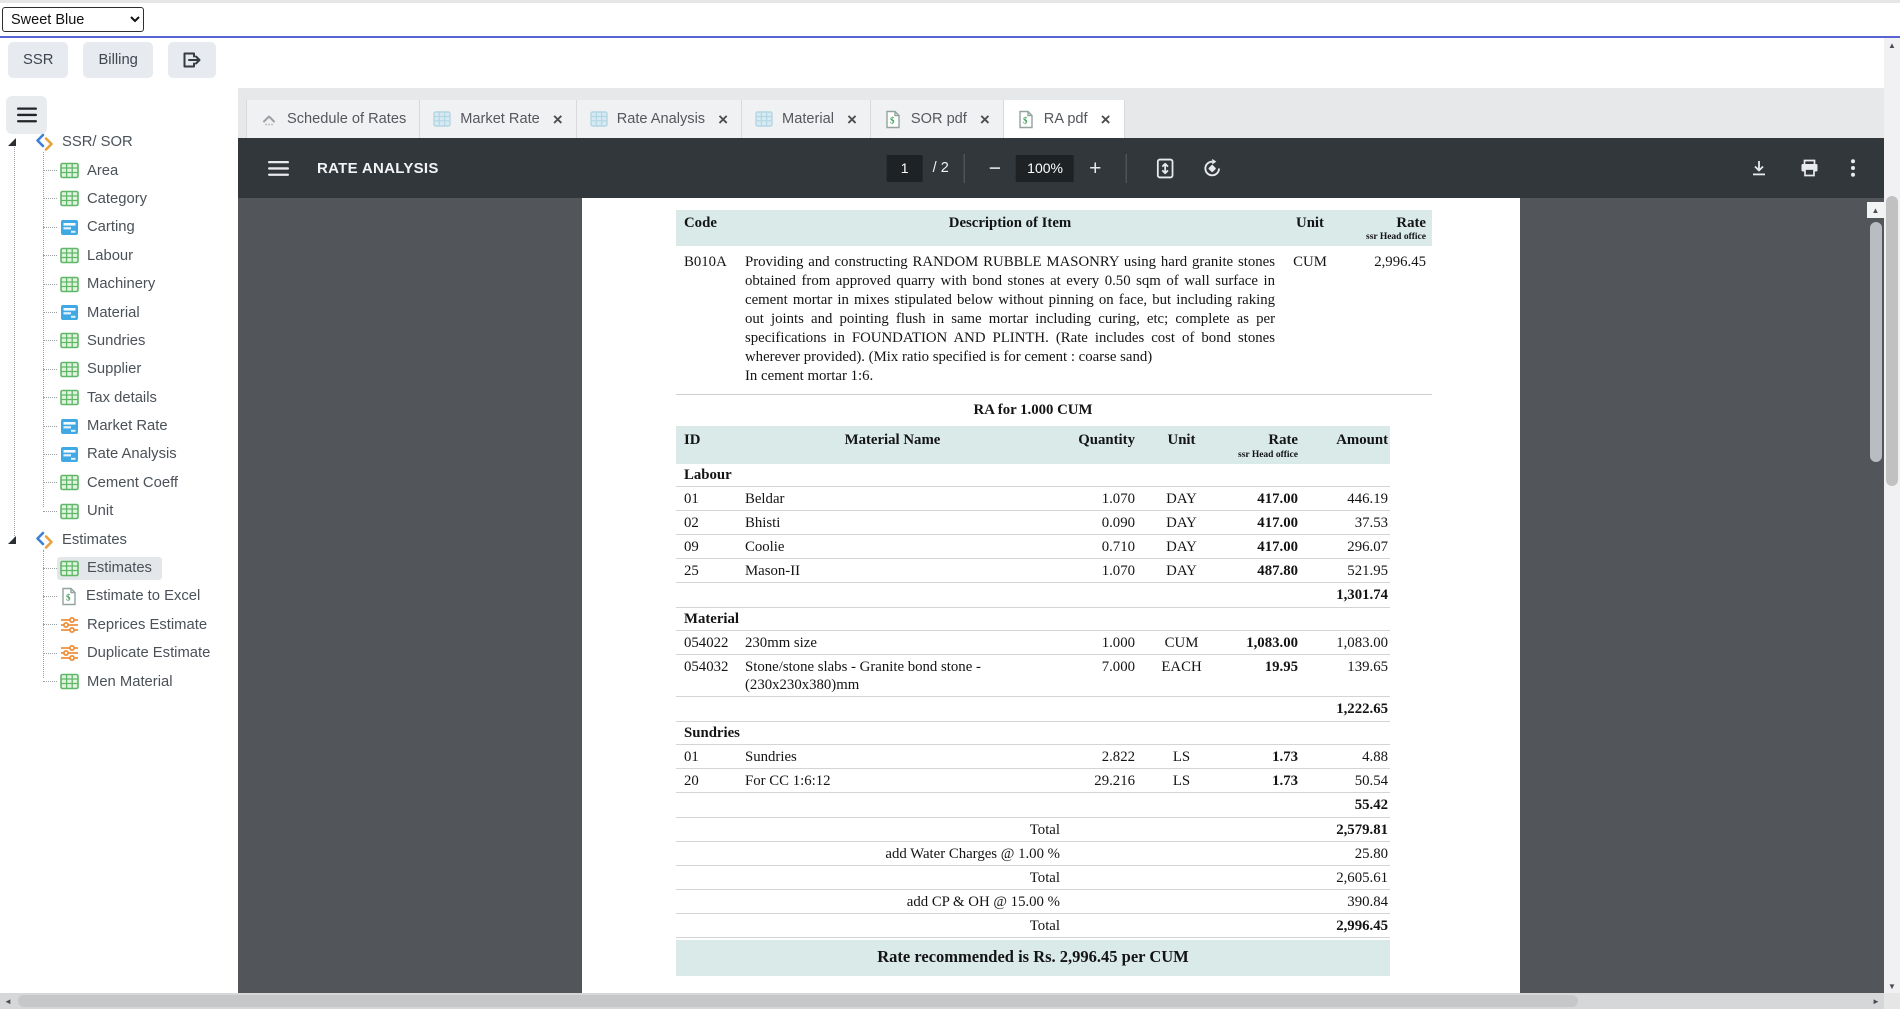  What do you see at coordinates (1875, 595) in the screenshot?
I see `pdf-vertical-scrollbar: ▲` at bounding box center [1875, 595].